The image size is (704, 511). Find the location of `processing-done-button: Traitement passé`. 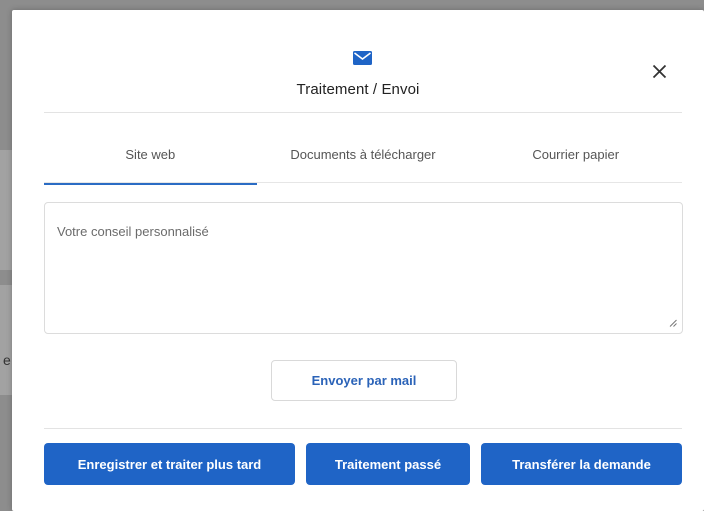

processing-done-button: Traitement passé is located at coordinates (388, 464).